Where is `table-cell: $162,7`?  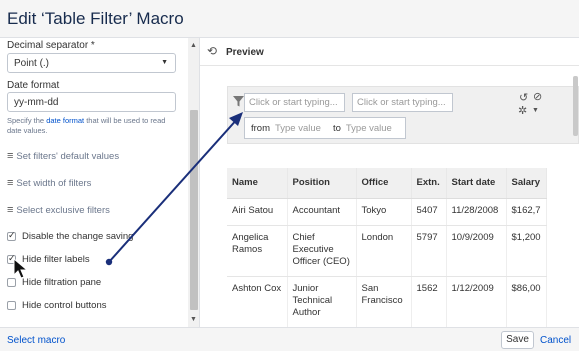
table-cell: $162,7 is located at coordinates (526, 212).